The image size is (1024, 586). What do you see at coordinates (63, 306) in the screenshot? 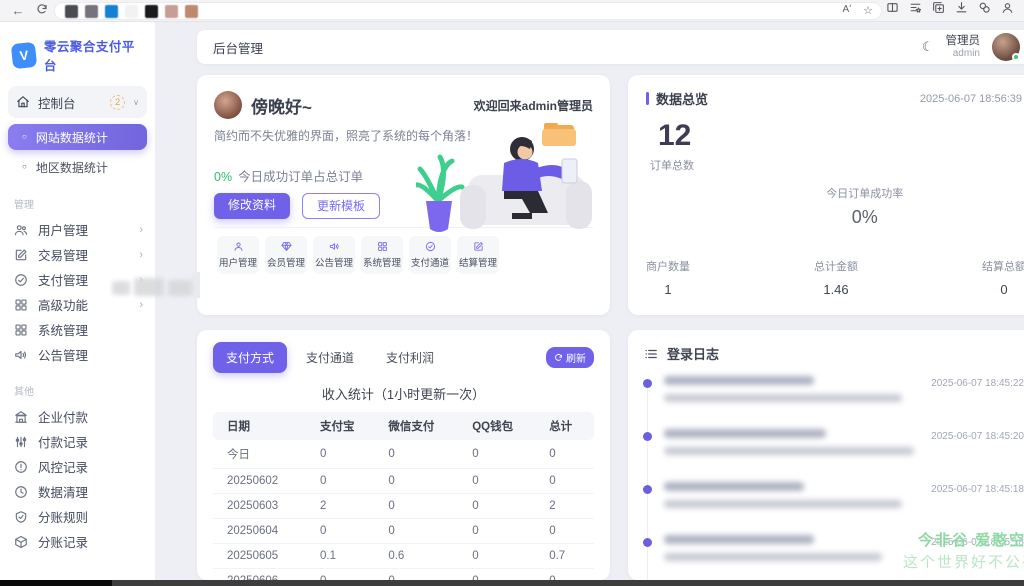
I see `sidebar-item-label: 高级功能` at bounding box center [63, 306].